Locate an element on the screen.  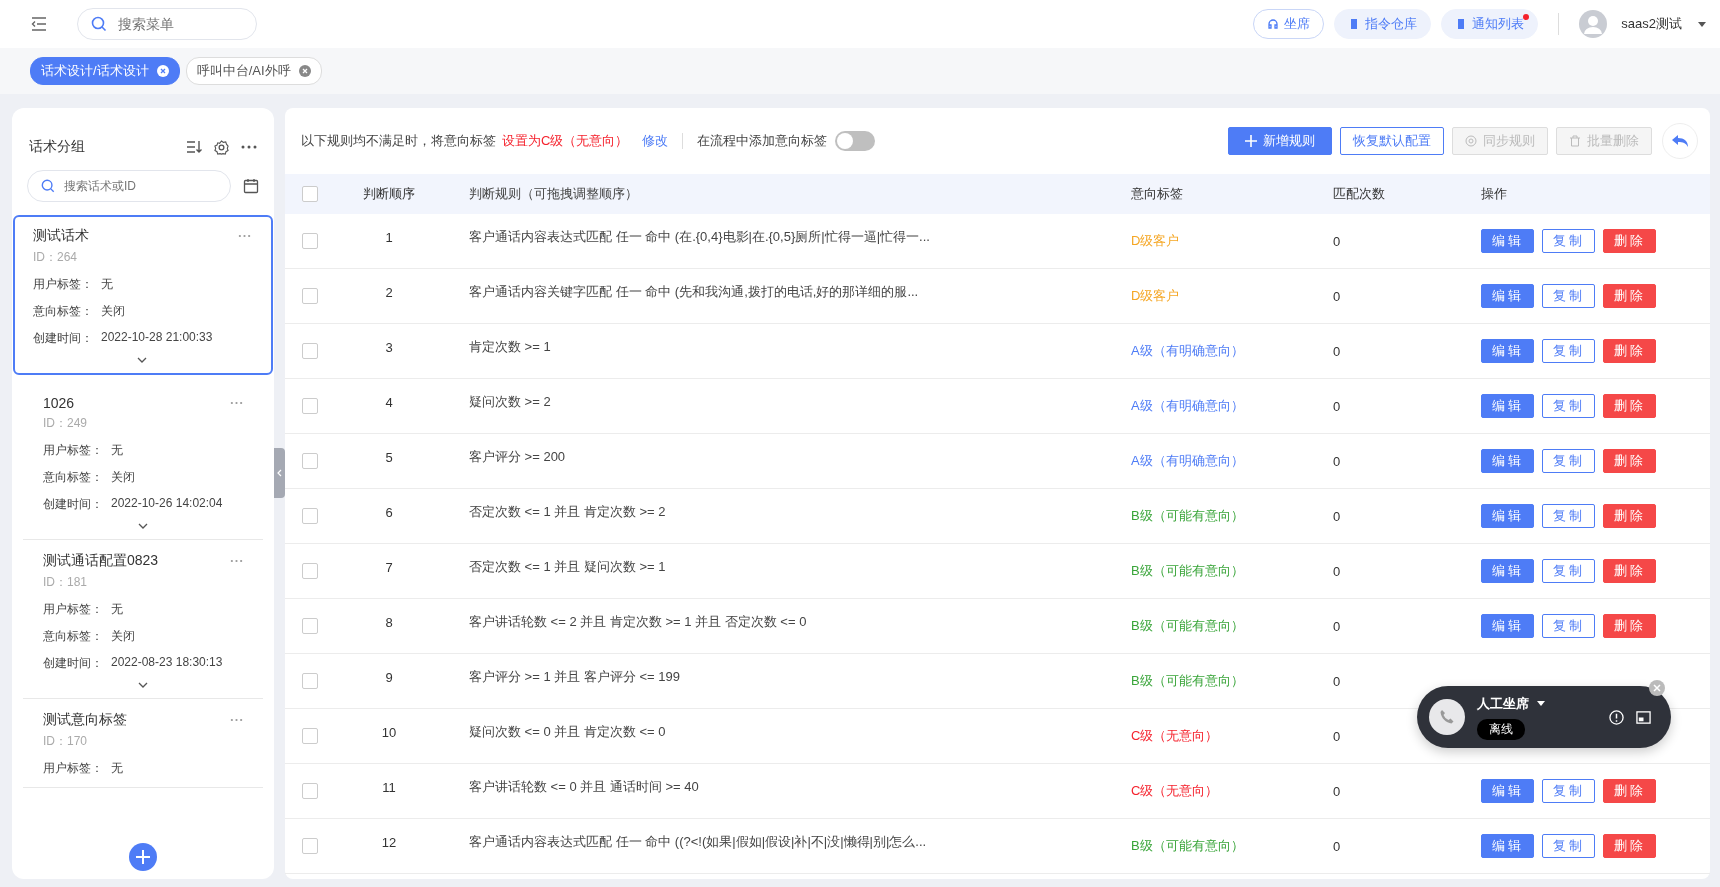
edit-link: 修改 is located at coordinates (655, 141).